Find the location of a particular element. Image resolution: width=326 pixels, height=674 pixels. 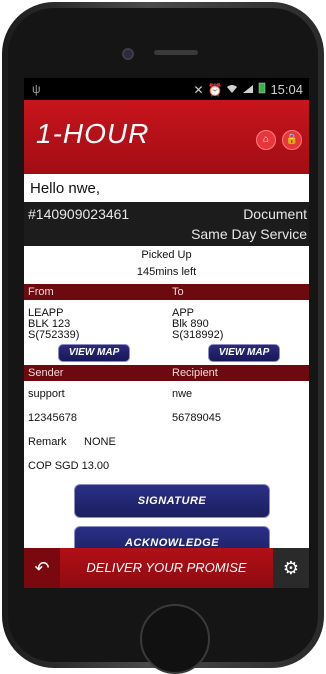

back-arrow-icon: ↶ is located at coordinates (42, 568).